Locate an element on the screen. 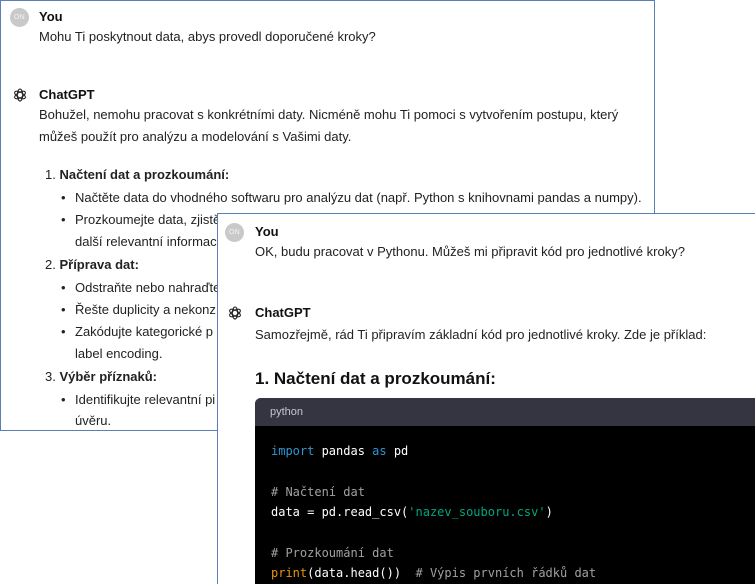 Image resolution: width=755 pixels, height=584 pixels. list-item: Zakódujte kategorické p is located at coordinates (144, 331).